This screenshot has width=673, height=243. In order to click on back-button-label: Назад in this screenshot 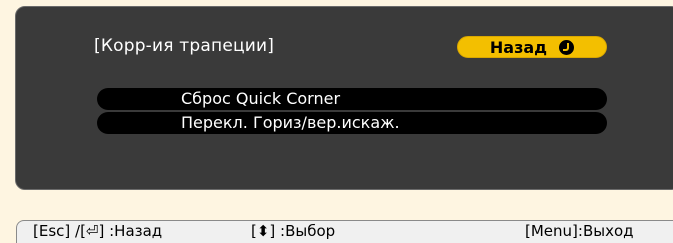, I will do `click(518, 47)`.